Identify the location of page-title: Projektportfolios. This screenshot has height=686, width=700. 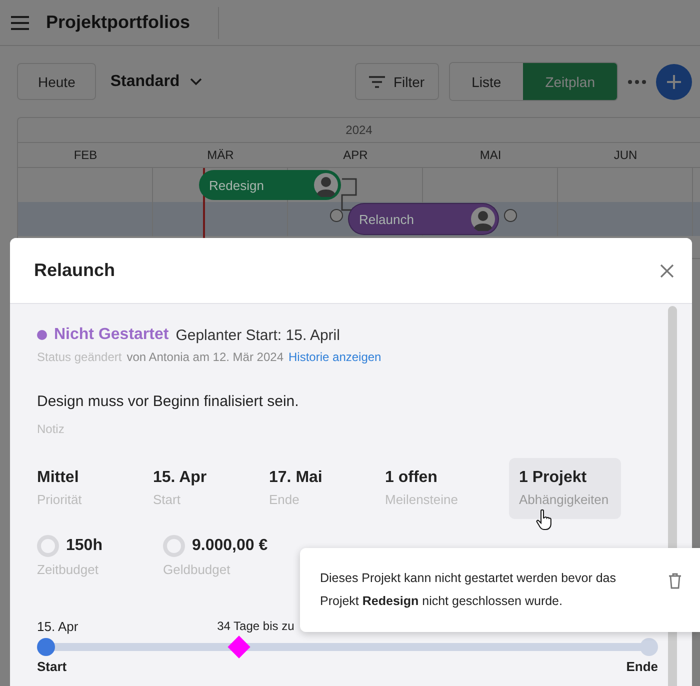
(118, 22).